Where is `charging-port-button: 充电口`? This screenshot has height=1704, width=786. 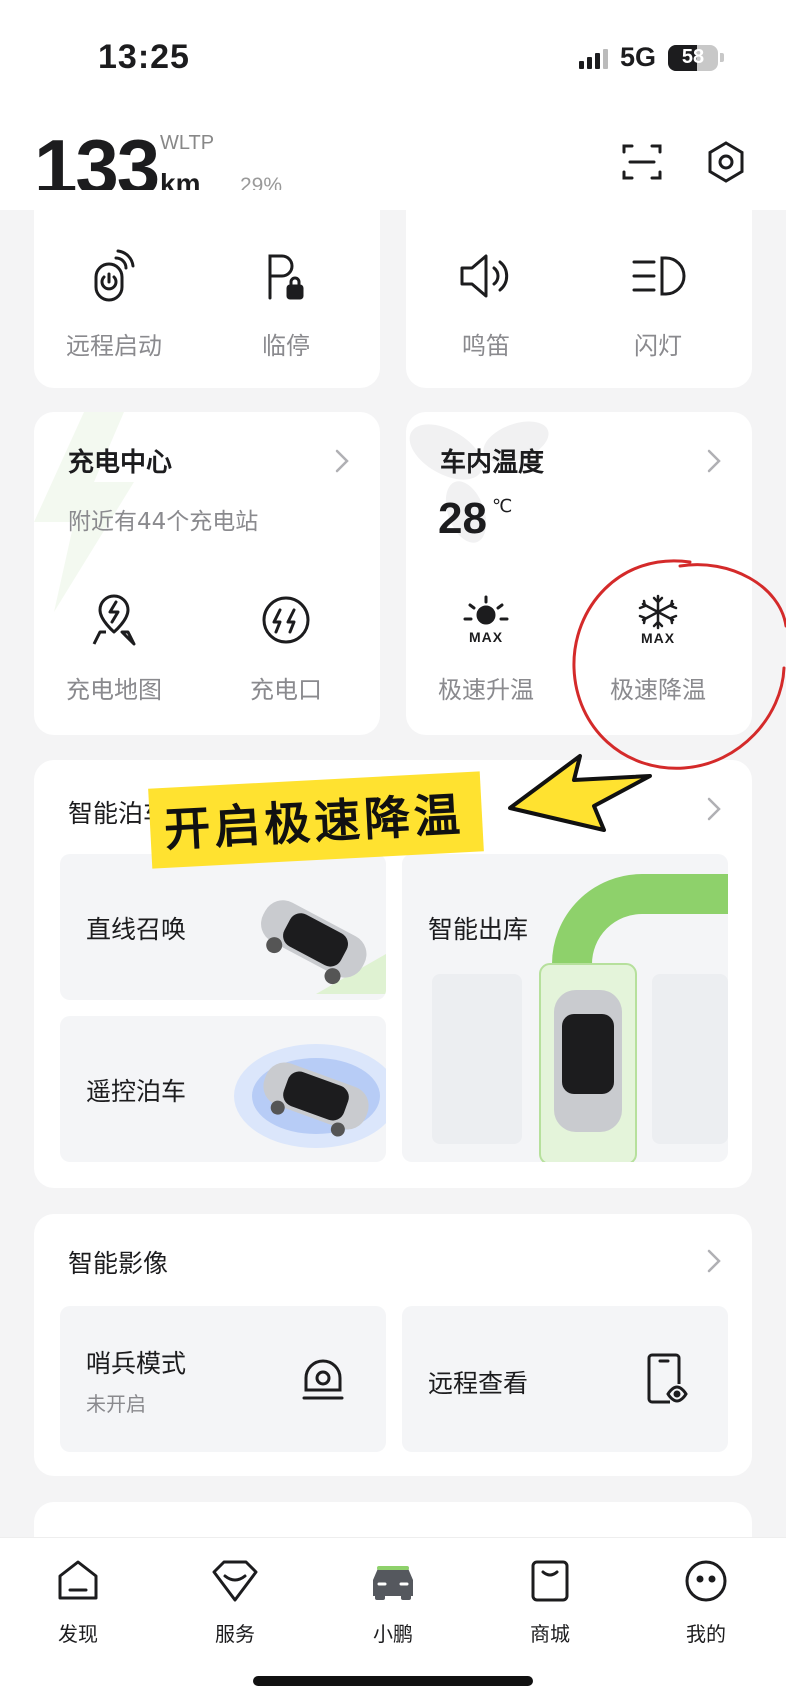 charging-port-button: 充电口 is located at coordinates (286, 647).